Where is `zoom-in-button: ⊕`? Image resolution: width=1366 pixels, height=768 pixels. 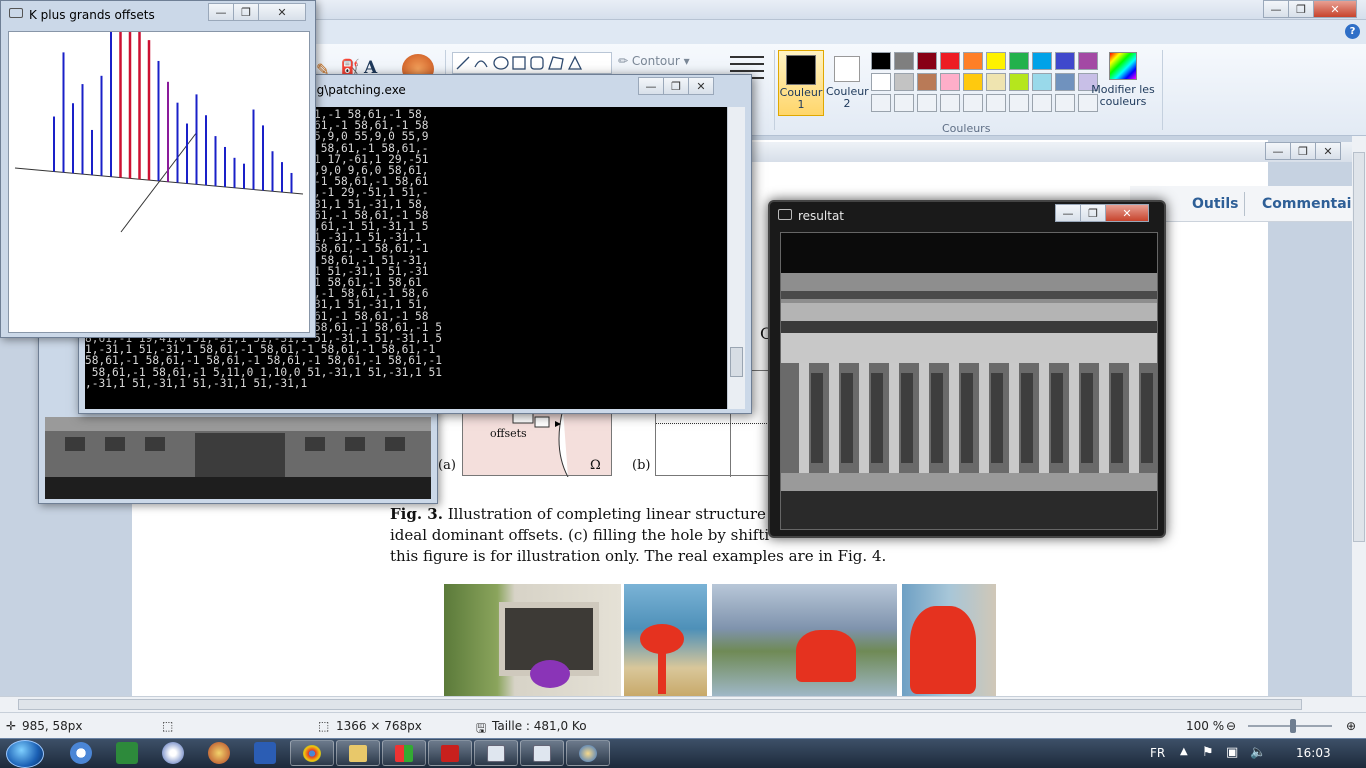 zoom-in-button: ⊕ is located at coordinates (1351, 726).